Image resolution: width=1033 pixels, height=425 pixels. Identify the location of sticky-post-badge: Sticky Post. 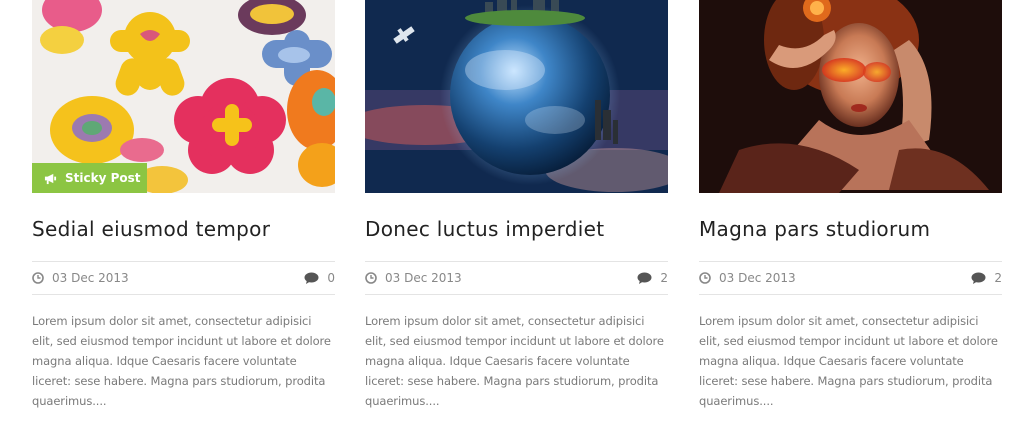
(89, 178).